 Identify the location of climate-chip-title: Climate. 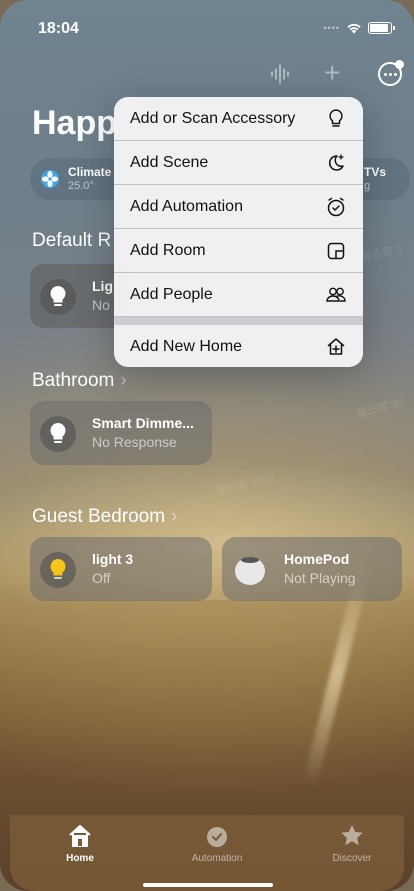
(90, 172).